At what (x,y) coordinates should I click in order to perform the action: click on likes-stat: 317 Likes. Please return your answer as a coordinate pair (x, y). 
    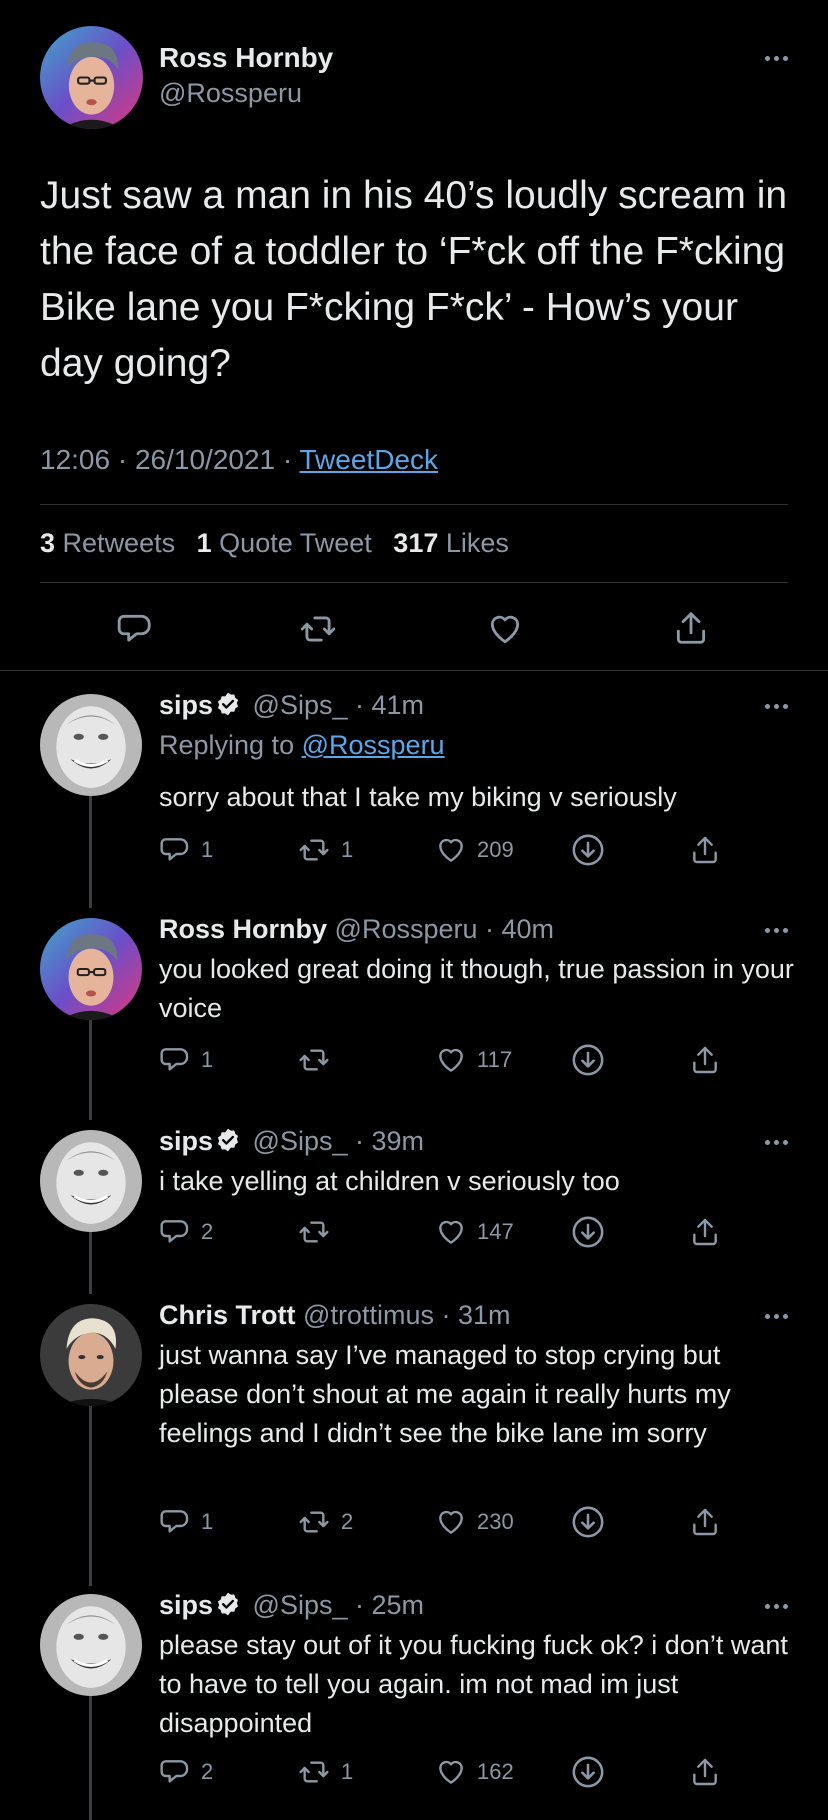
    Looking at the image, I should click on (451, 543).